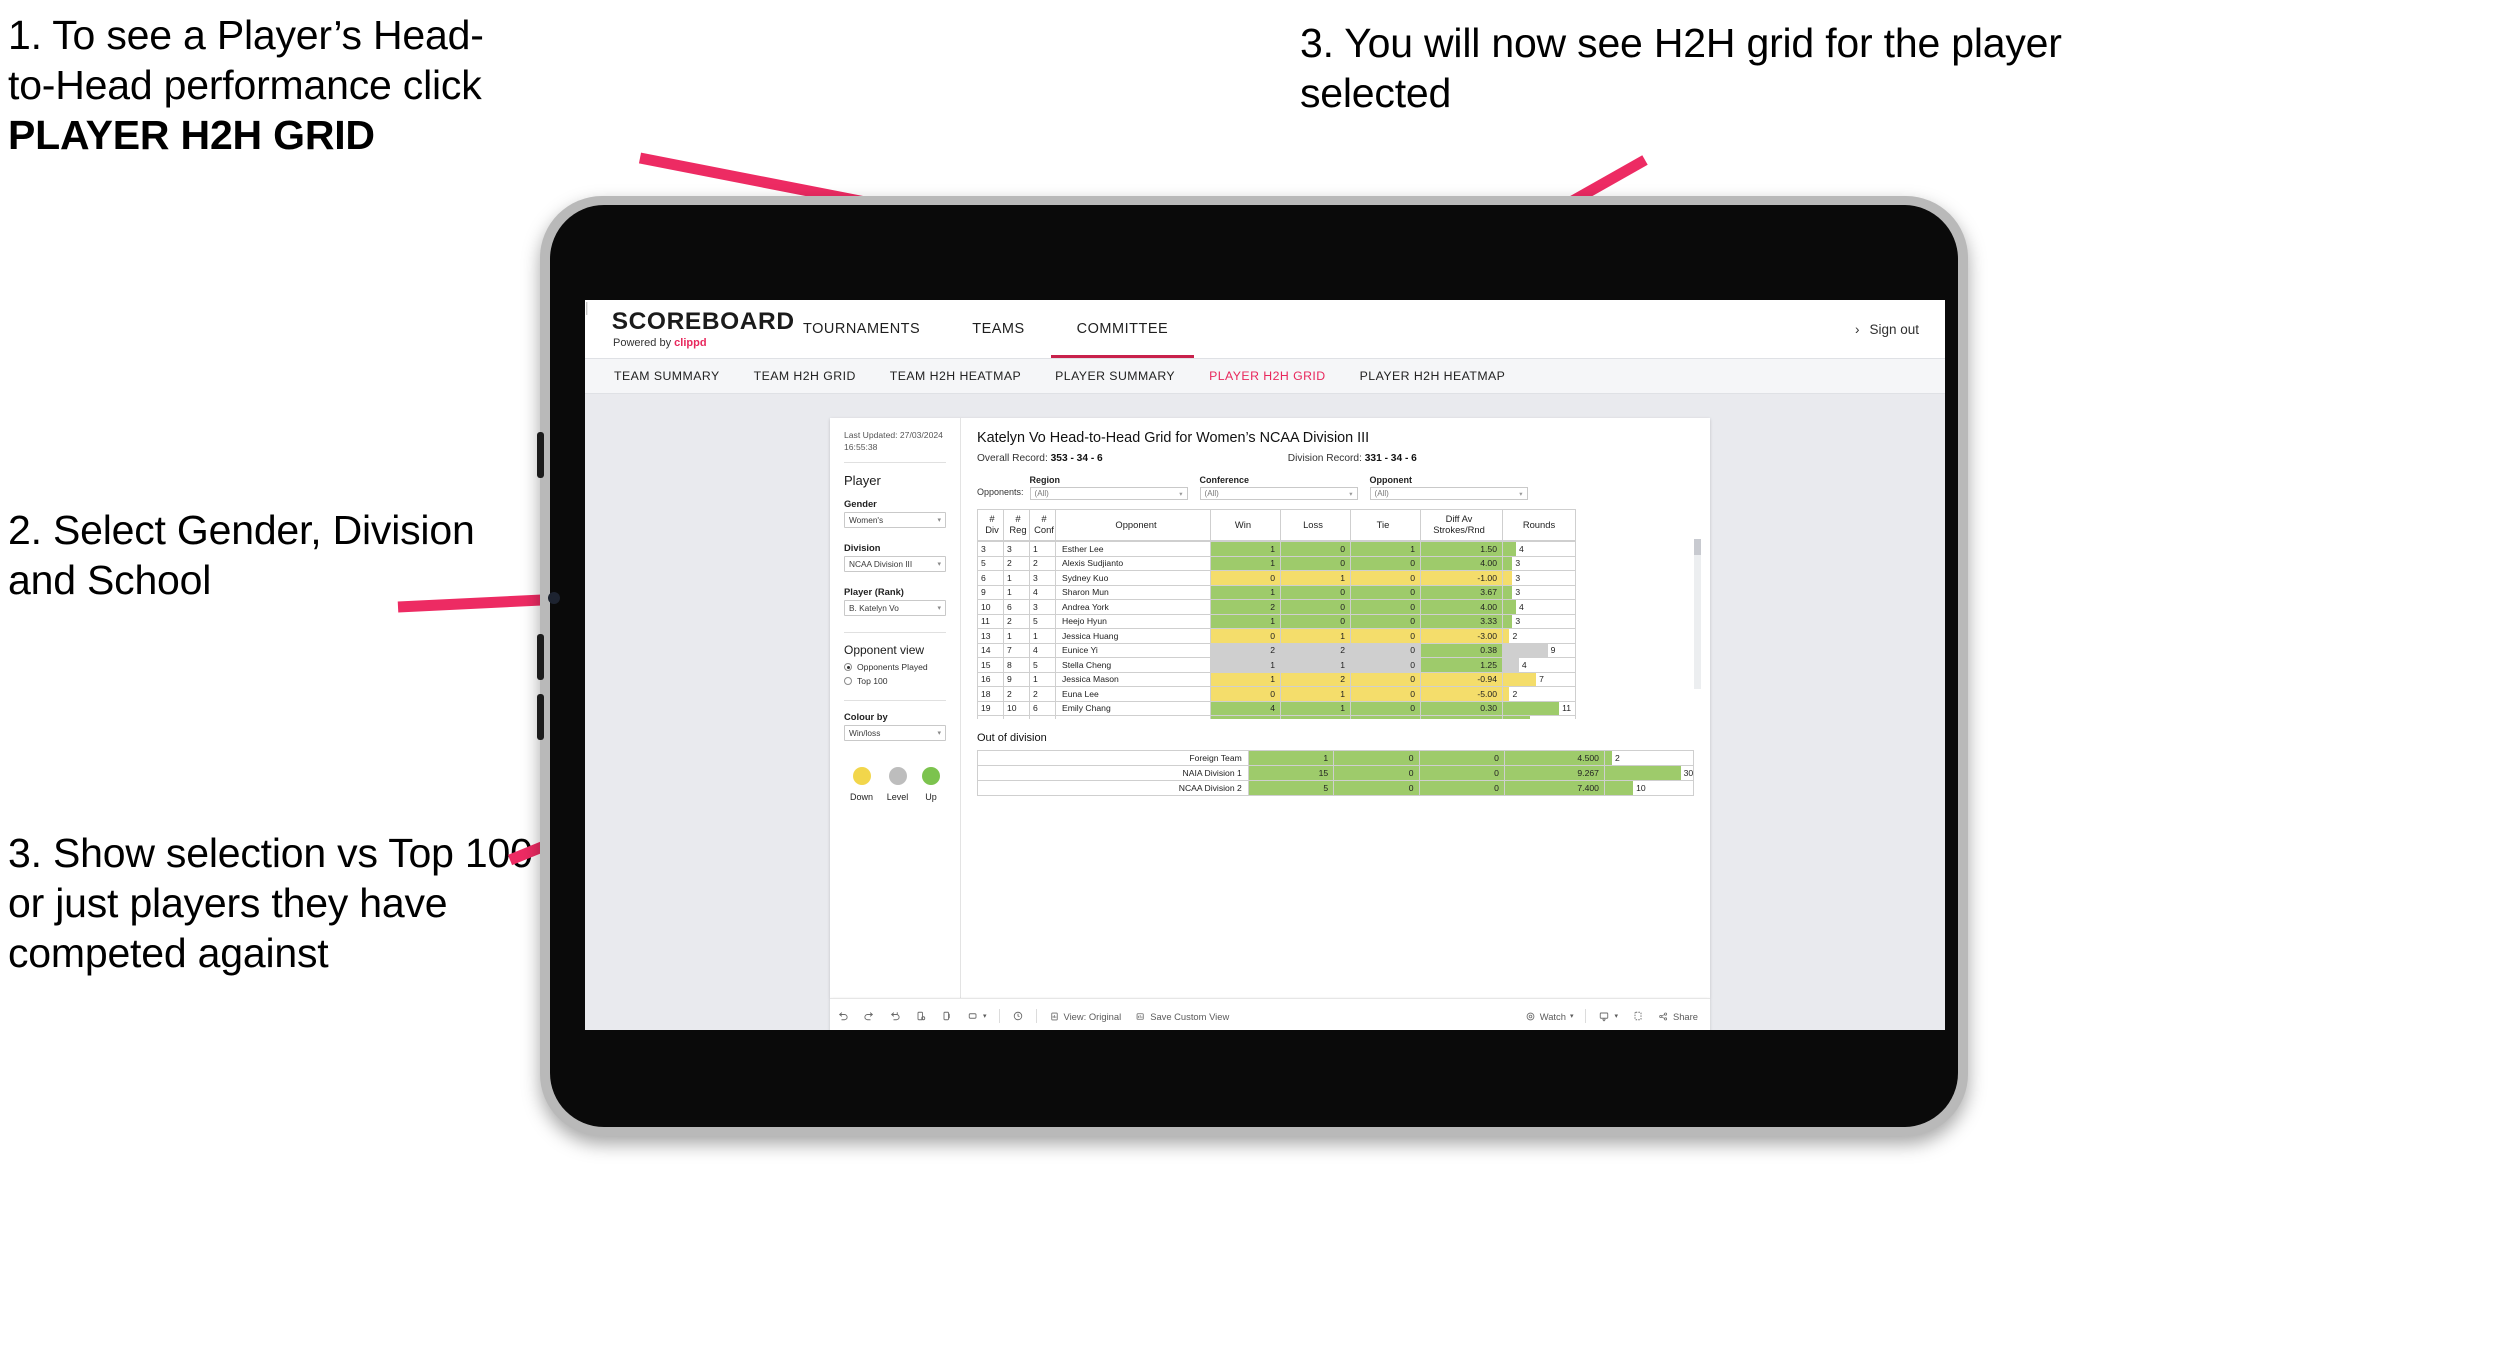 The height and width of the screenshot is (1352, 2512). I want to click on watch-button: Watch ▾, so click(1549, 1016).